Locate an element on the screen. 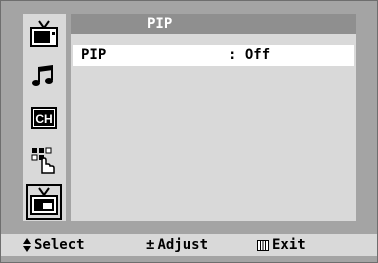  picture-menu-button is located at coordinates (44, 34).